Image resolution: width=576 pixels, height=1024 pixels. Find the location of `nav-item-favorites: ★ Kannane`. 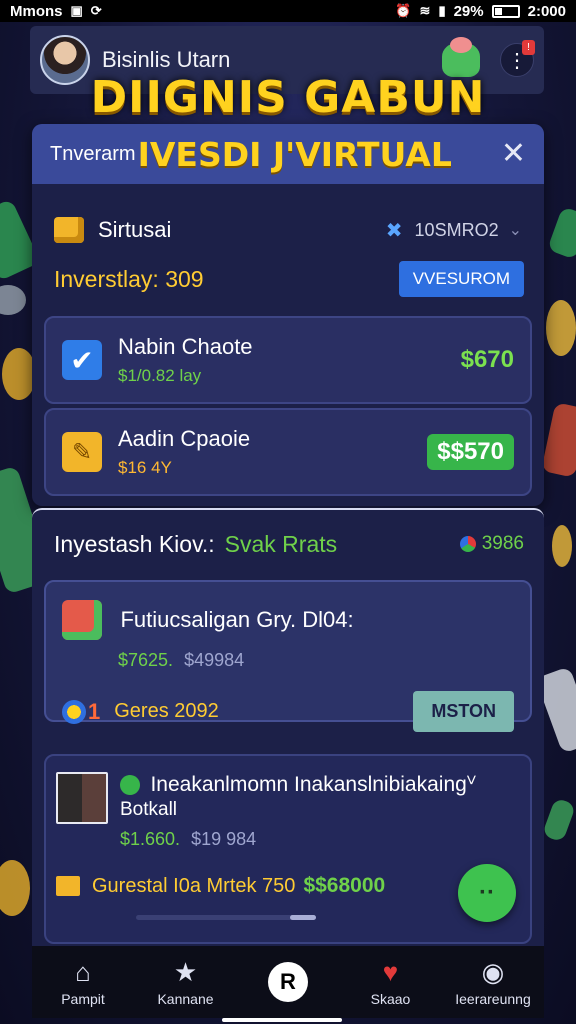

nav-item-favorites: ★ Kannane is located at coordinates (186, 982).